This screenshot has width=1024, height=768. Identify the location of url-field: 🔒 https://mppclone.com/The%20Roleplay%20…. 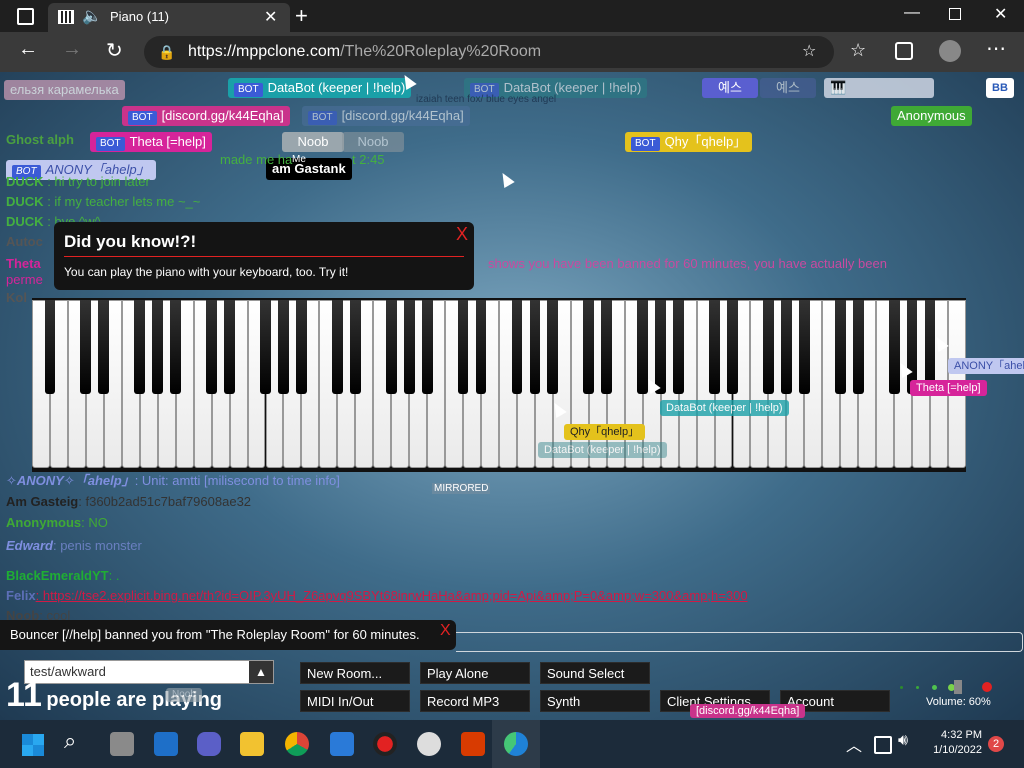
(489, 52).